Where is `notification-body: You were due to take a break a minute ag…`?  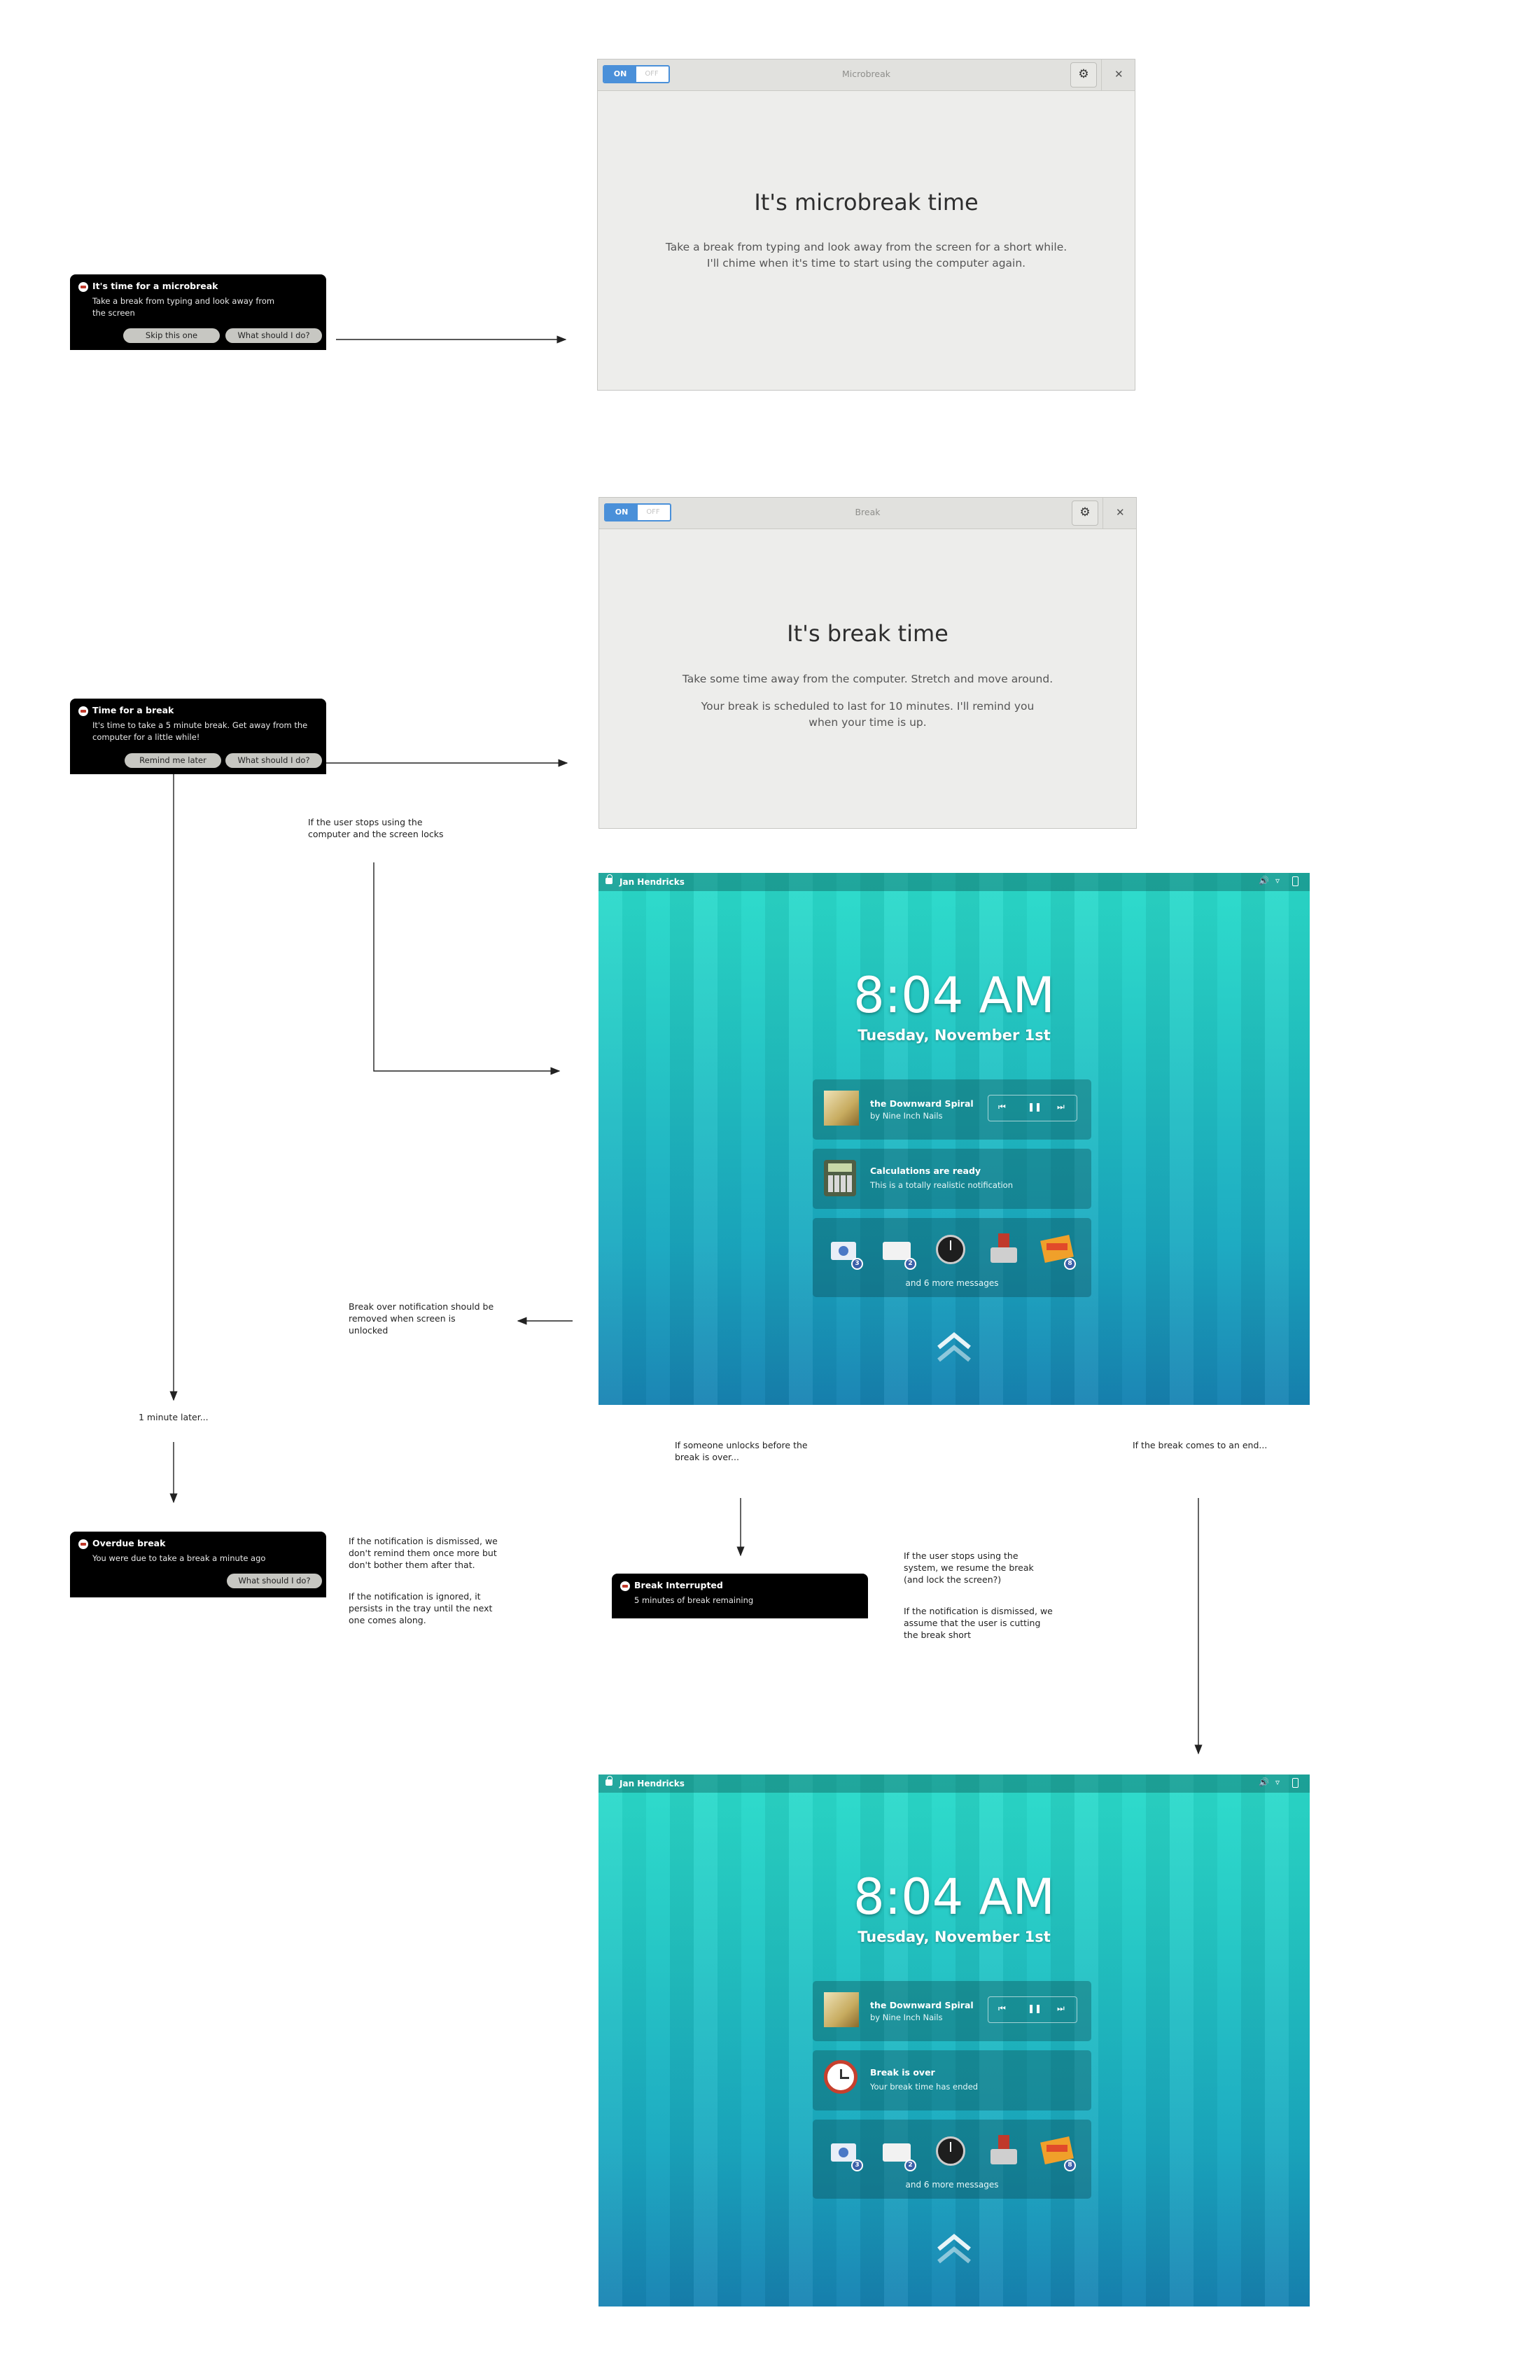
notification-body: You were due to take a break a minute ag… is located at coordinates (179, 1558).